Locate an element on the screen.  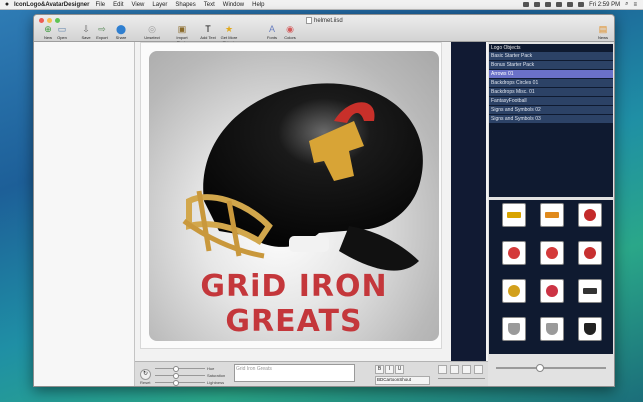
photo-icon: ▣ is located at coordinates (182, 29).